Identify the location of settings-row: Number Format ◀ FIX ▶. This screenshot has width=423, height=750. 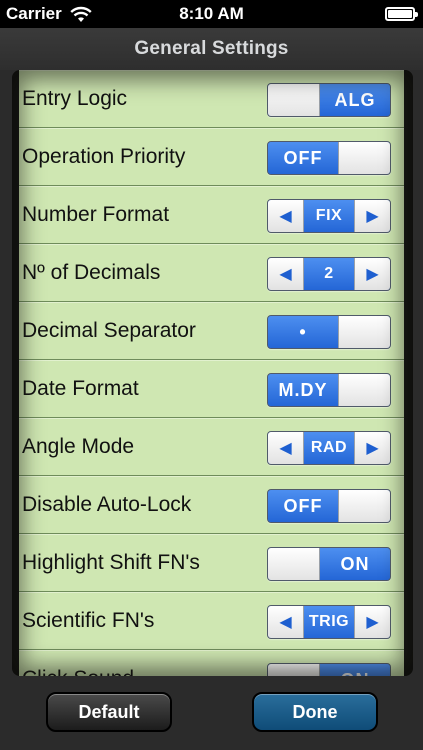
(211, 215).